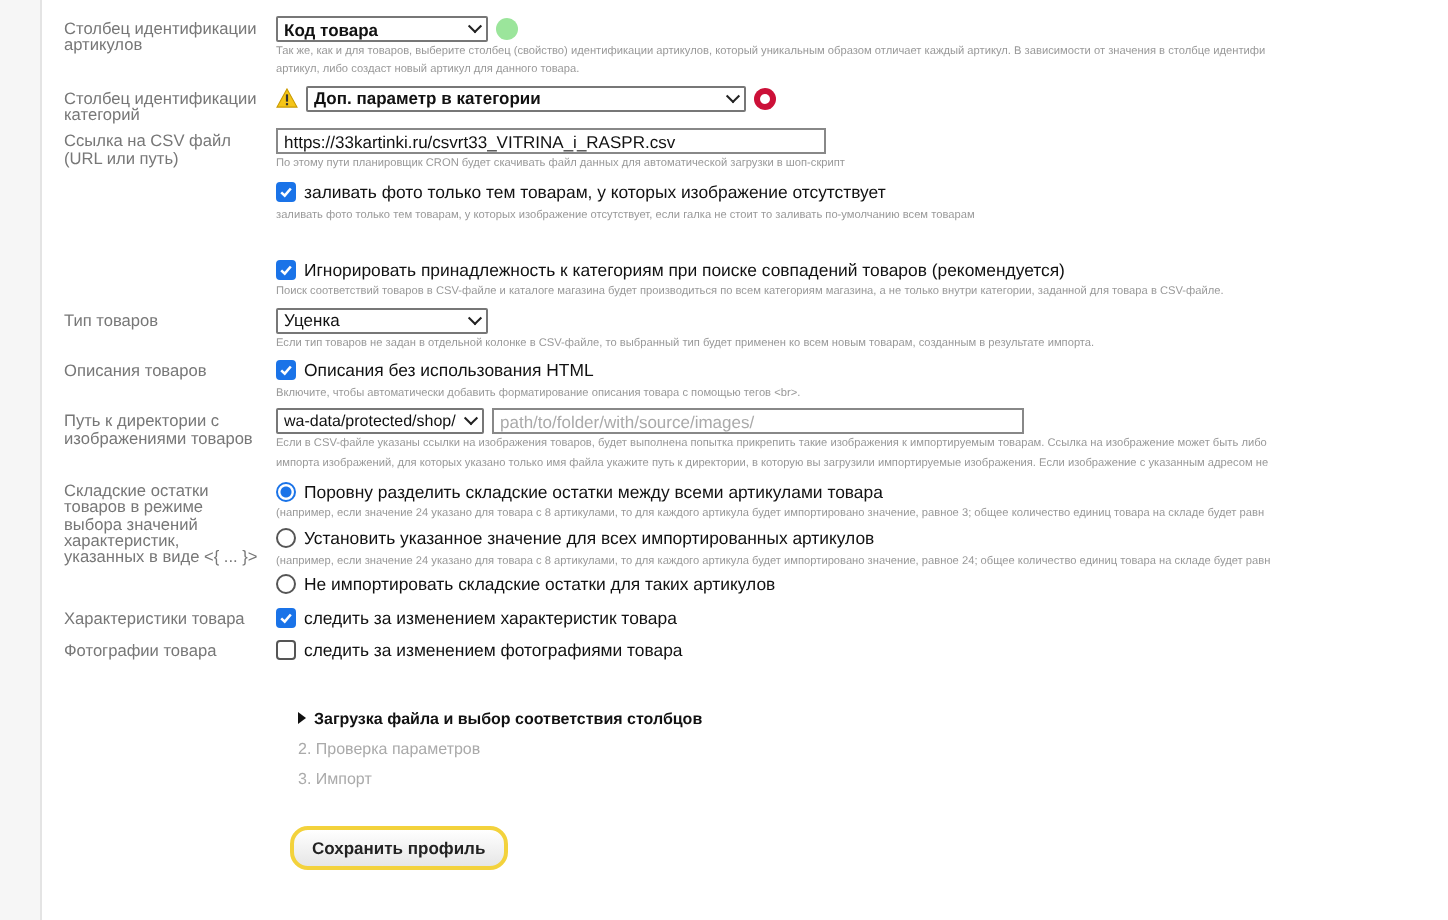 This screenshot has width=1448, height=920. What do you see at coordinates (112, 319) in the screenshot?
I see `field-label: Тип товаров` at bounding box center [112, 319].